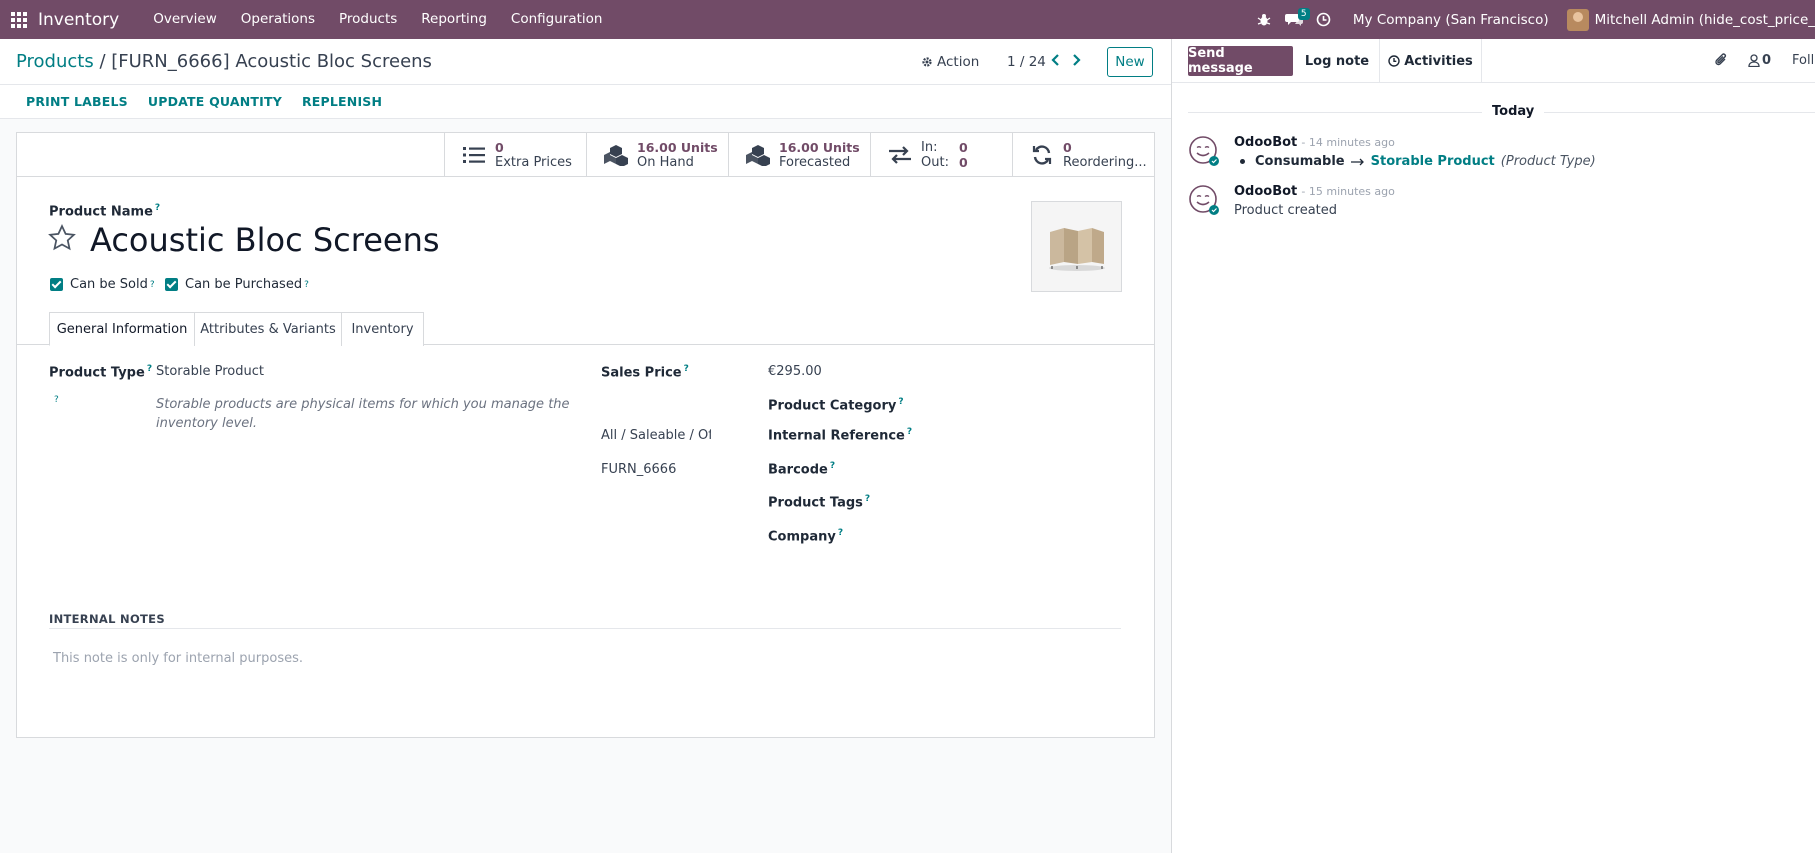 This screenshot has height=853, width=1815. I want to click on product-category-field: All / Saleable / Off, so click(656, 435).